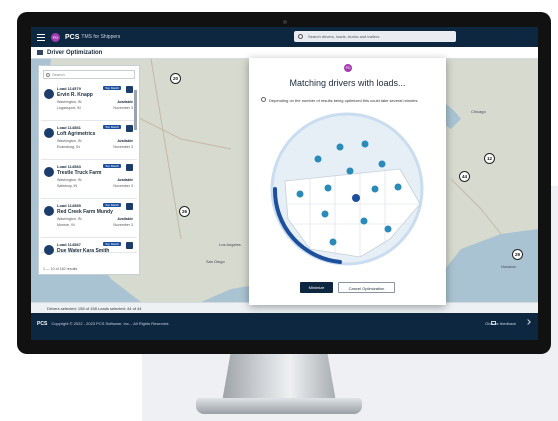  Describe the element at coordinates (500, 323) in the screenshot. I see `feedback-link: Give us feedback` at that location.